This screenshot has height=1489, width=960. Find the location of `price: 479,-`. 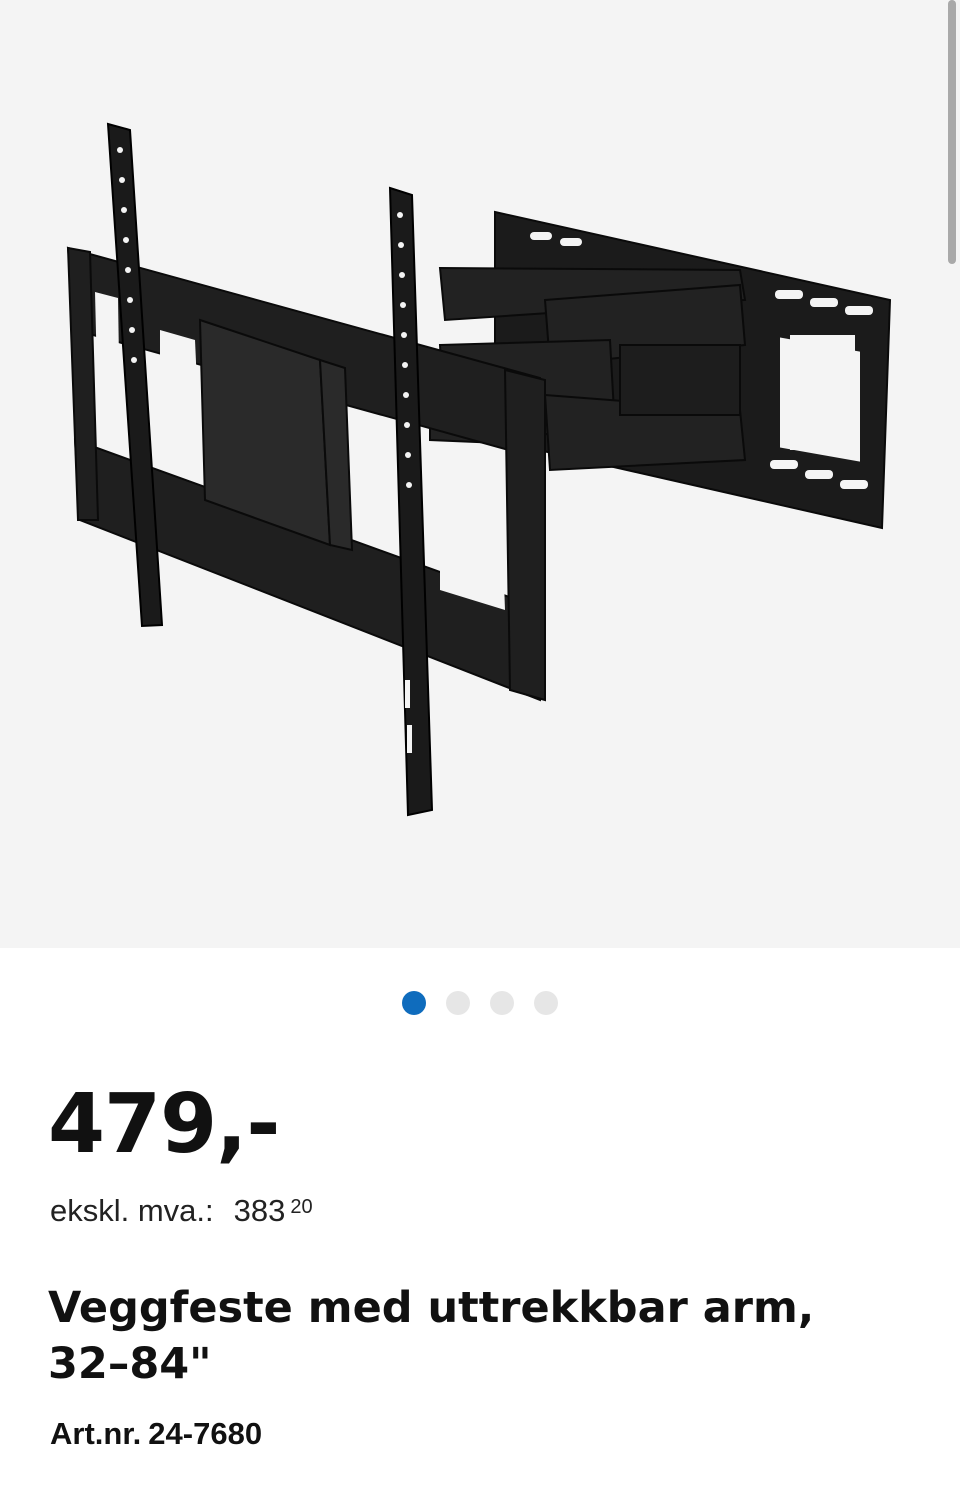

price: 479,- is located at coordinates (164, 1124).